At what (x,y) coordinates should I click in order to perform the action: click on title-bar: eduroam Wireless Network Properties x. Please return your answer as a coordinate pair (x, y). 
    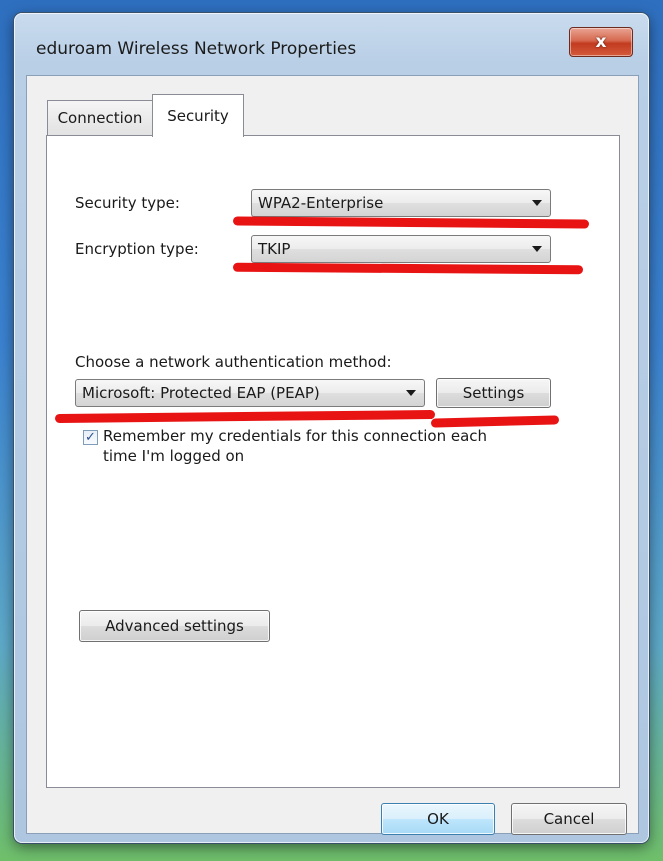
    Looking at the image, I should click on (331, 44).